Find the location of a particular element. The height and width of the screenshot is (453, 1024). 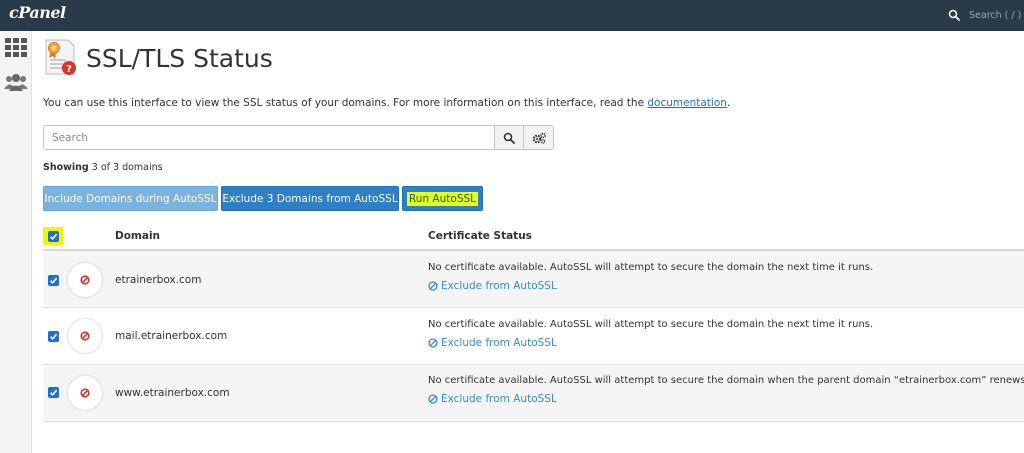

search-input is located at coordinates (269, 137).